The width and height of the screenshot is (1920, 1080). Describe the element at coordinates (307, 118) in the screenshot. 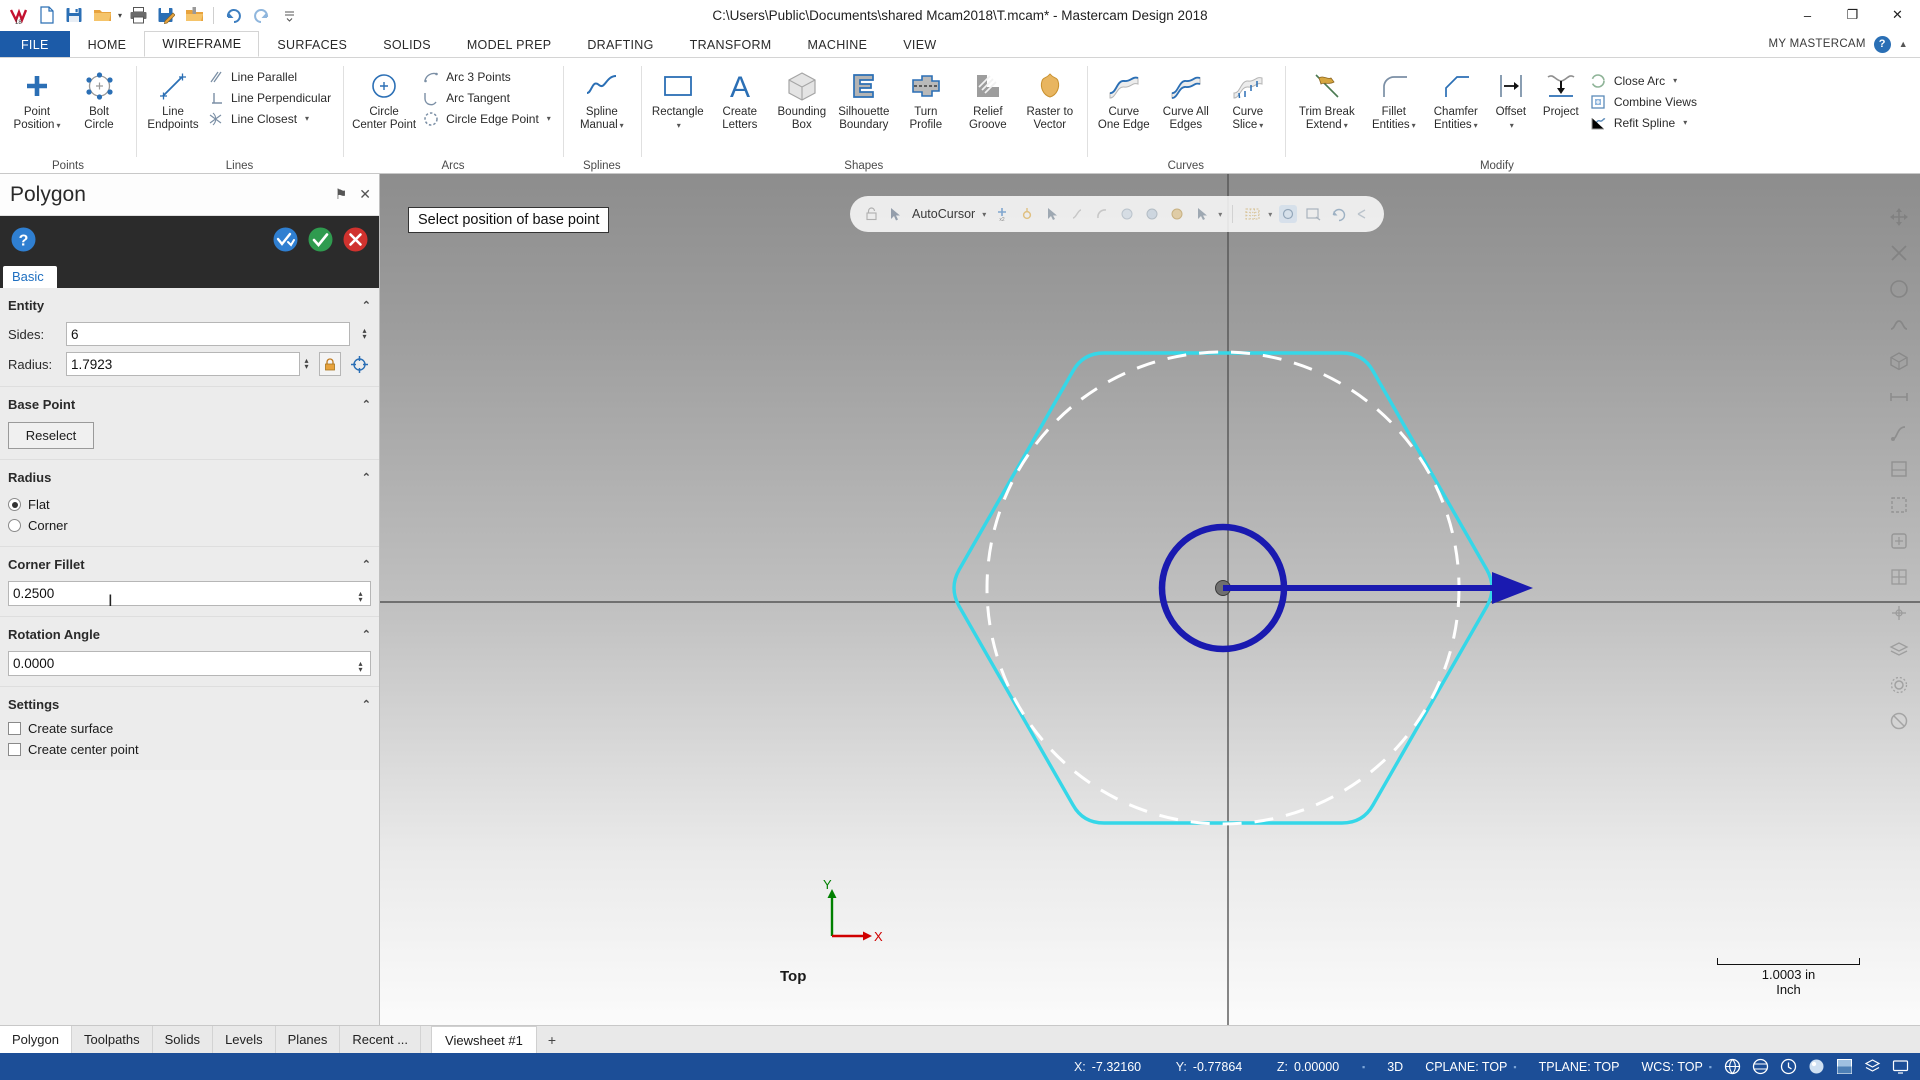

I see `line-closest-caret: ▾` at that location.